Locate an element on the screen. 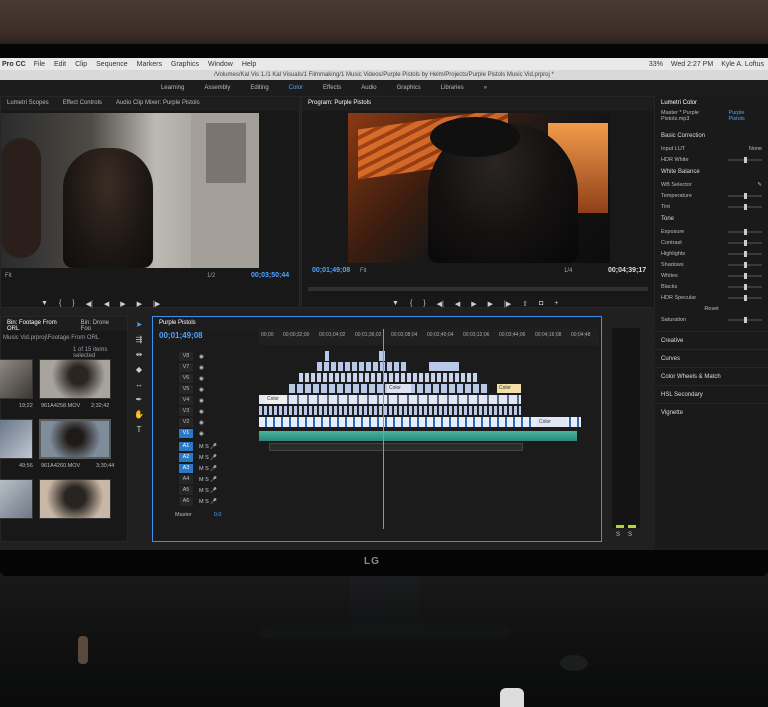 The width and height of the screenshot is (768, 707). program-export-frame-icon: ◘ is located at coordinates (541, 304).